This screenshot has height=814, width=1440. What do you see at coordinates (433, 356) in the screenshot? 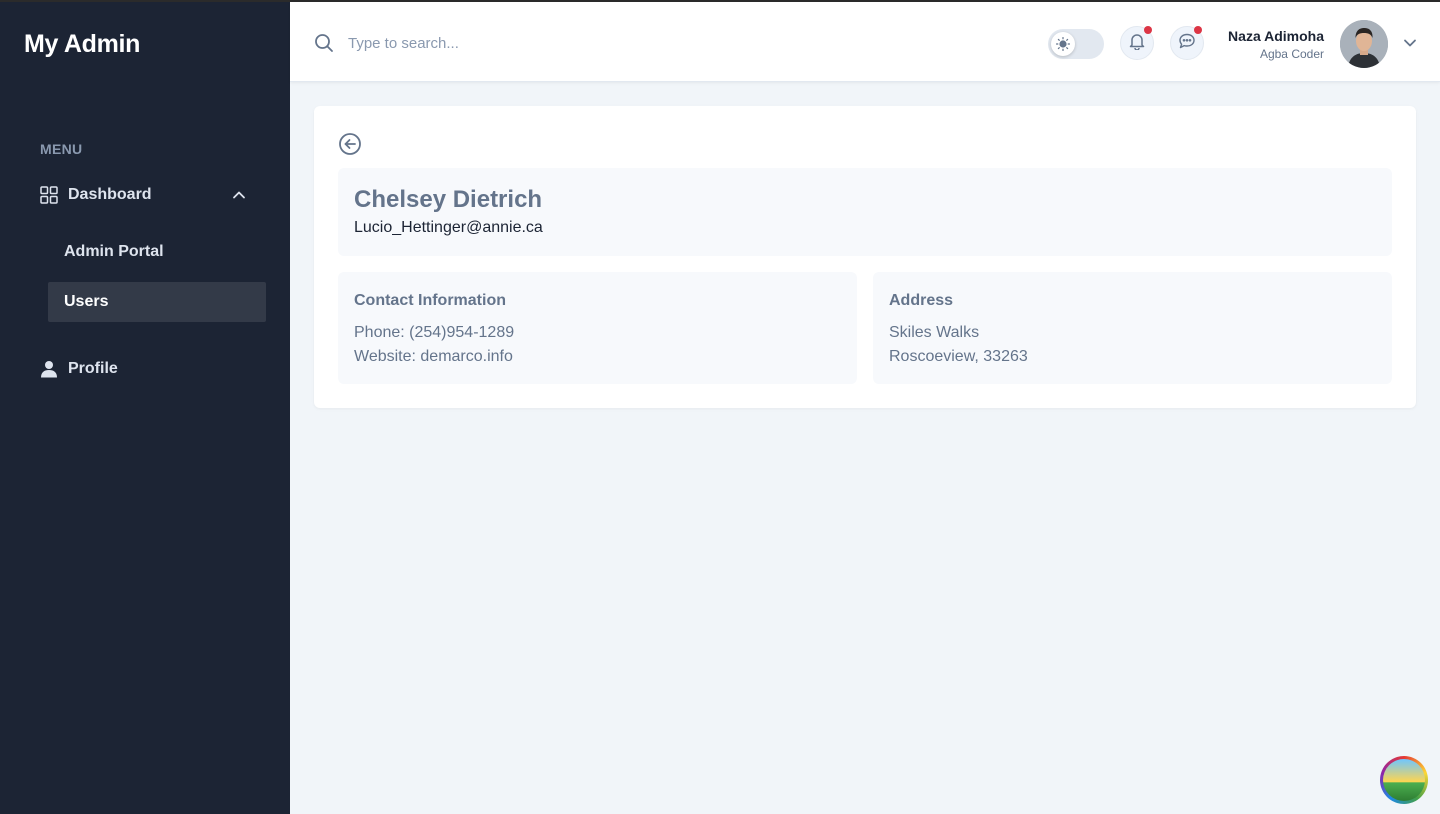
I see `website-text: Website: demarco.info` at bounding box center [433, 356].